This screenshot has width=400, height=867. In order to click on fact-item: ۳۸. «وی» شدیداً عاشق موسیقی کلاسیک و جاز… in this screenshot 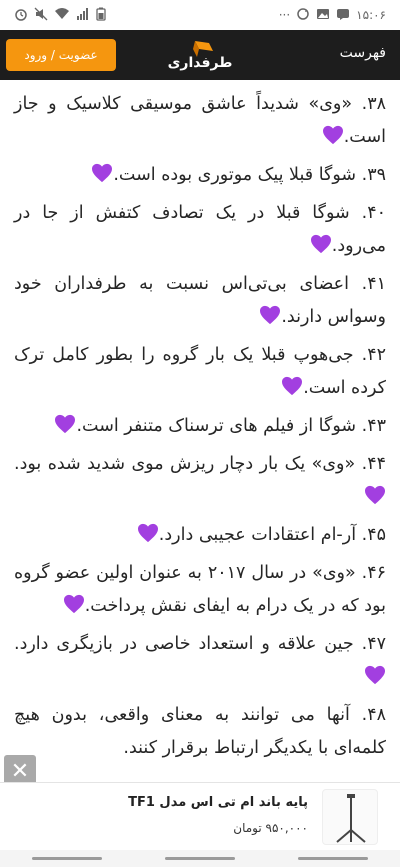, I will do `click(200, 121)`.